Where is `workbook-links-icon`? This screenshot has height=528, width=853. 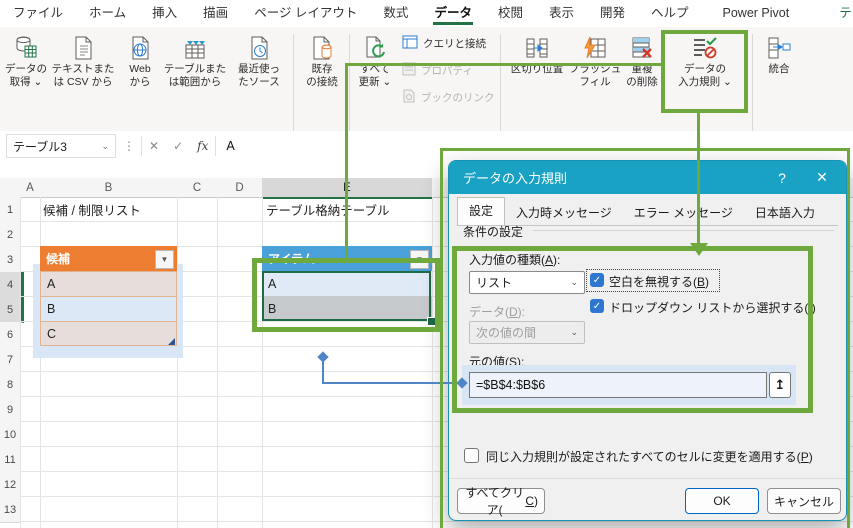 workbook-links-icon is located at coordinates (409, 97).